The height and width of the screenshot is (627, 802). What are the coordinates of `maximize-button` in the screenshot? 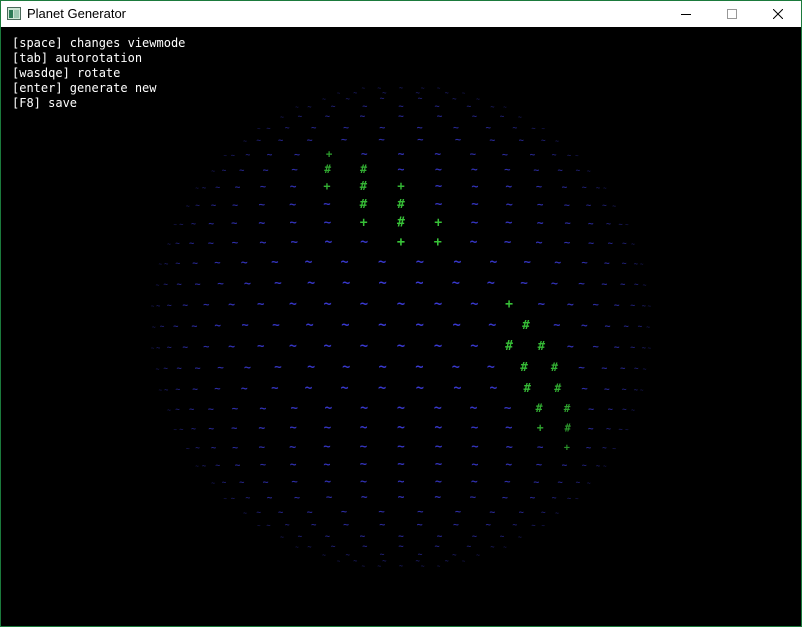 It's located at (732, 14).